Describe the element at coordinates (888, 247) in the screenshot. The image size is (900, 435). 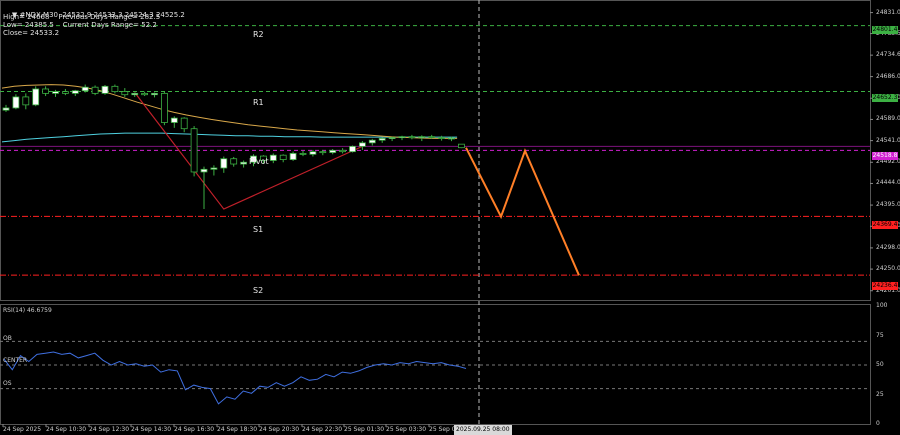
I see `price-tick-label: 24298.0` at that location.